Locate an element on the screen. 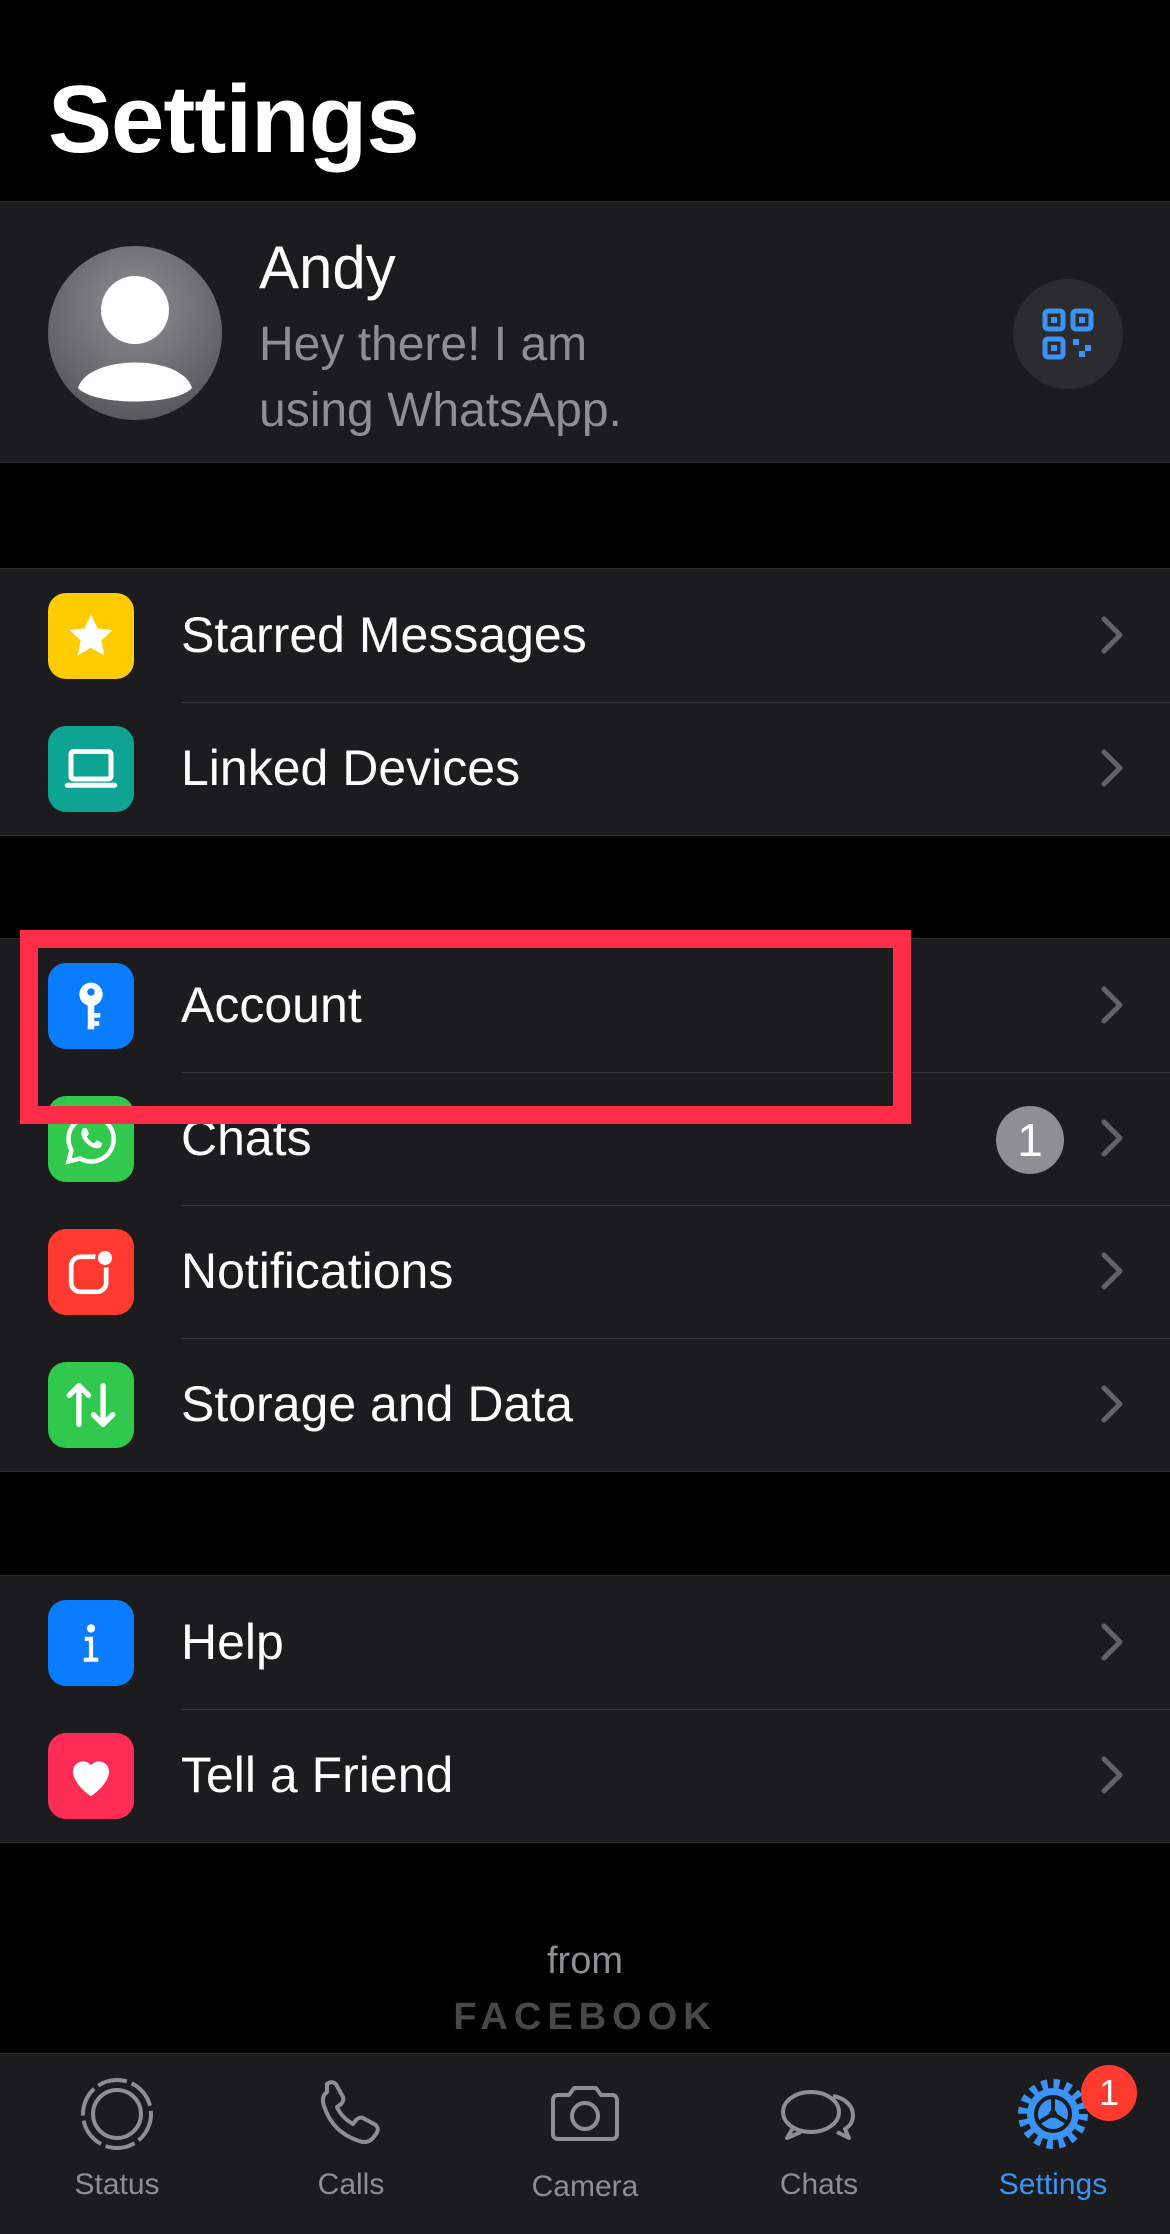 The height and width of the screenshot is (2234, 1170). tab-bar: Status Calls Camera Chats 1 Settings is located at coordinates (585, 2143).